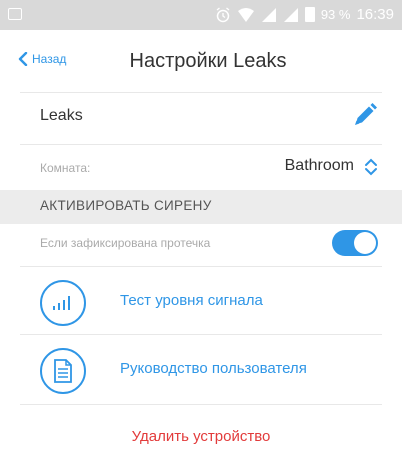 Image resolution: width=402 pixels, height=467 pixels. I want to click on device-name: Leaks, so click(61, 115).